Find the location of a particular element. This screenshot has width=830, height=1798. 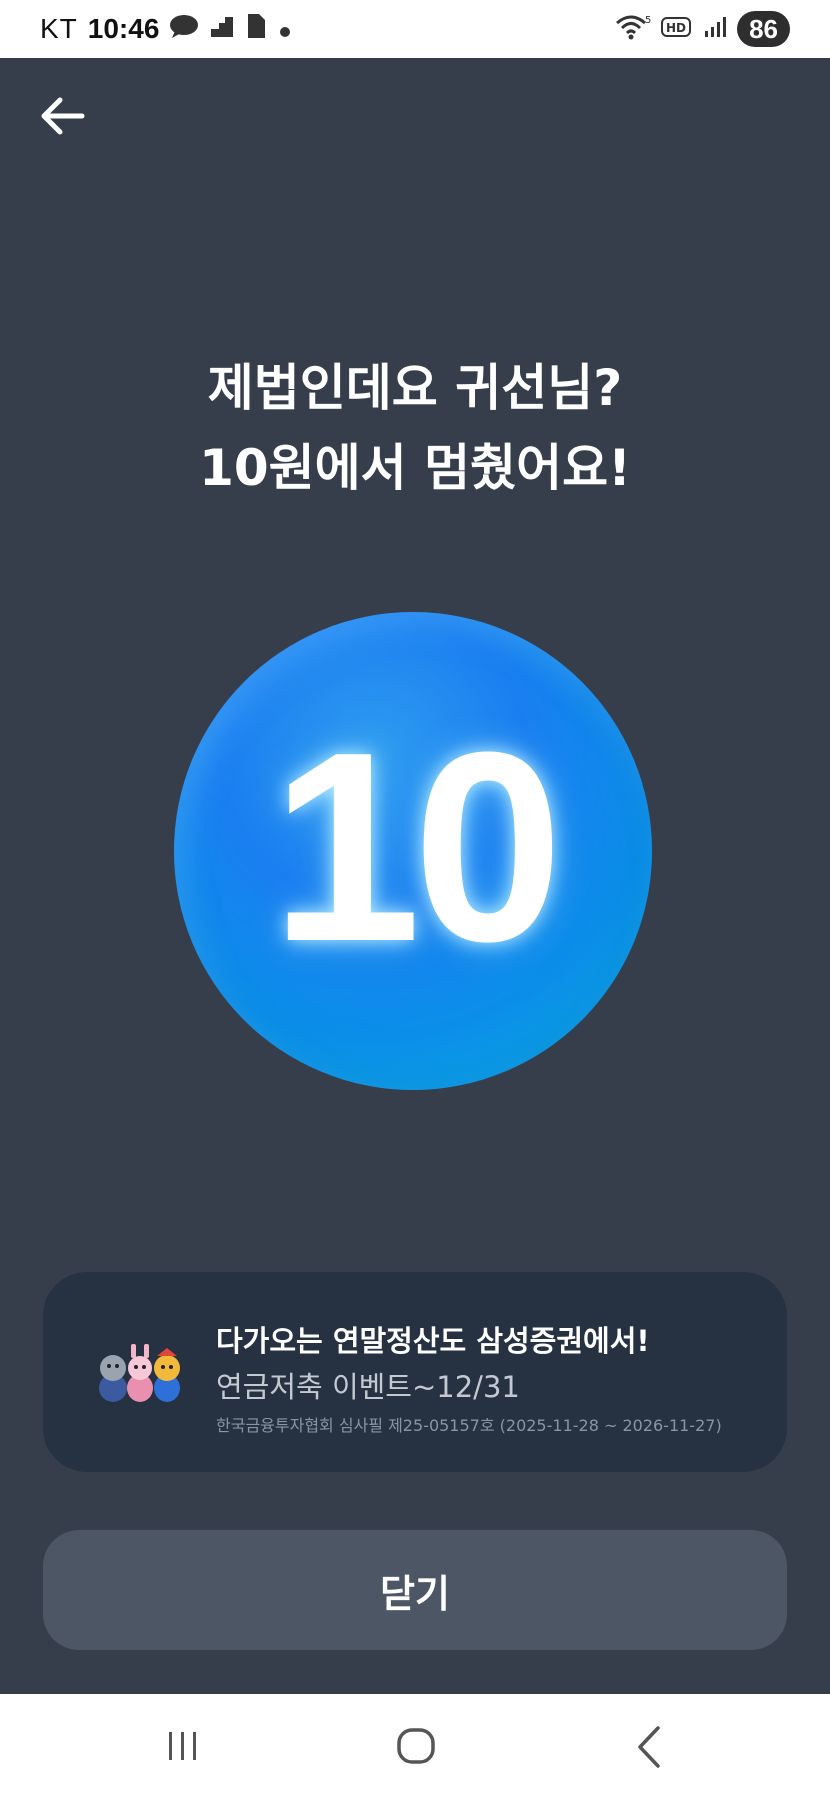

navigation-bar is located at coordinates (415, 1746).